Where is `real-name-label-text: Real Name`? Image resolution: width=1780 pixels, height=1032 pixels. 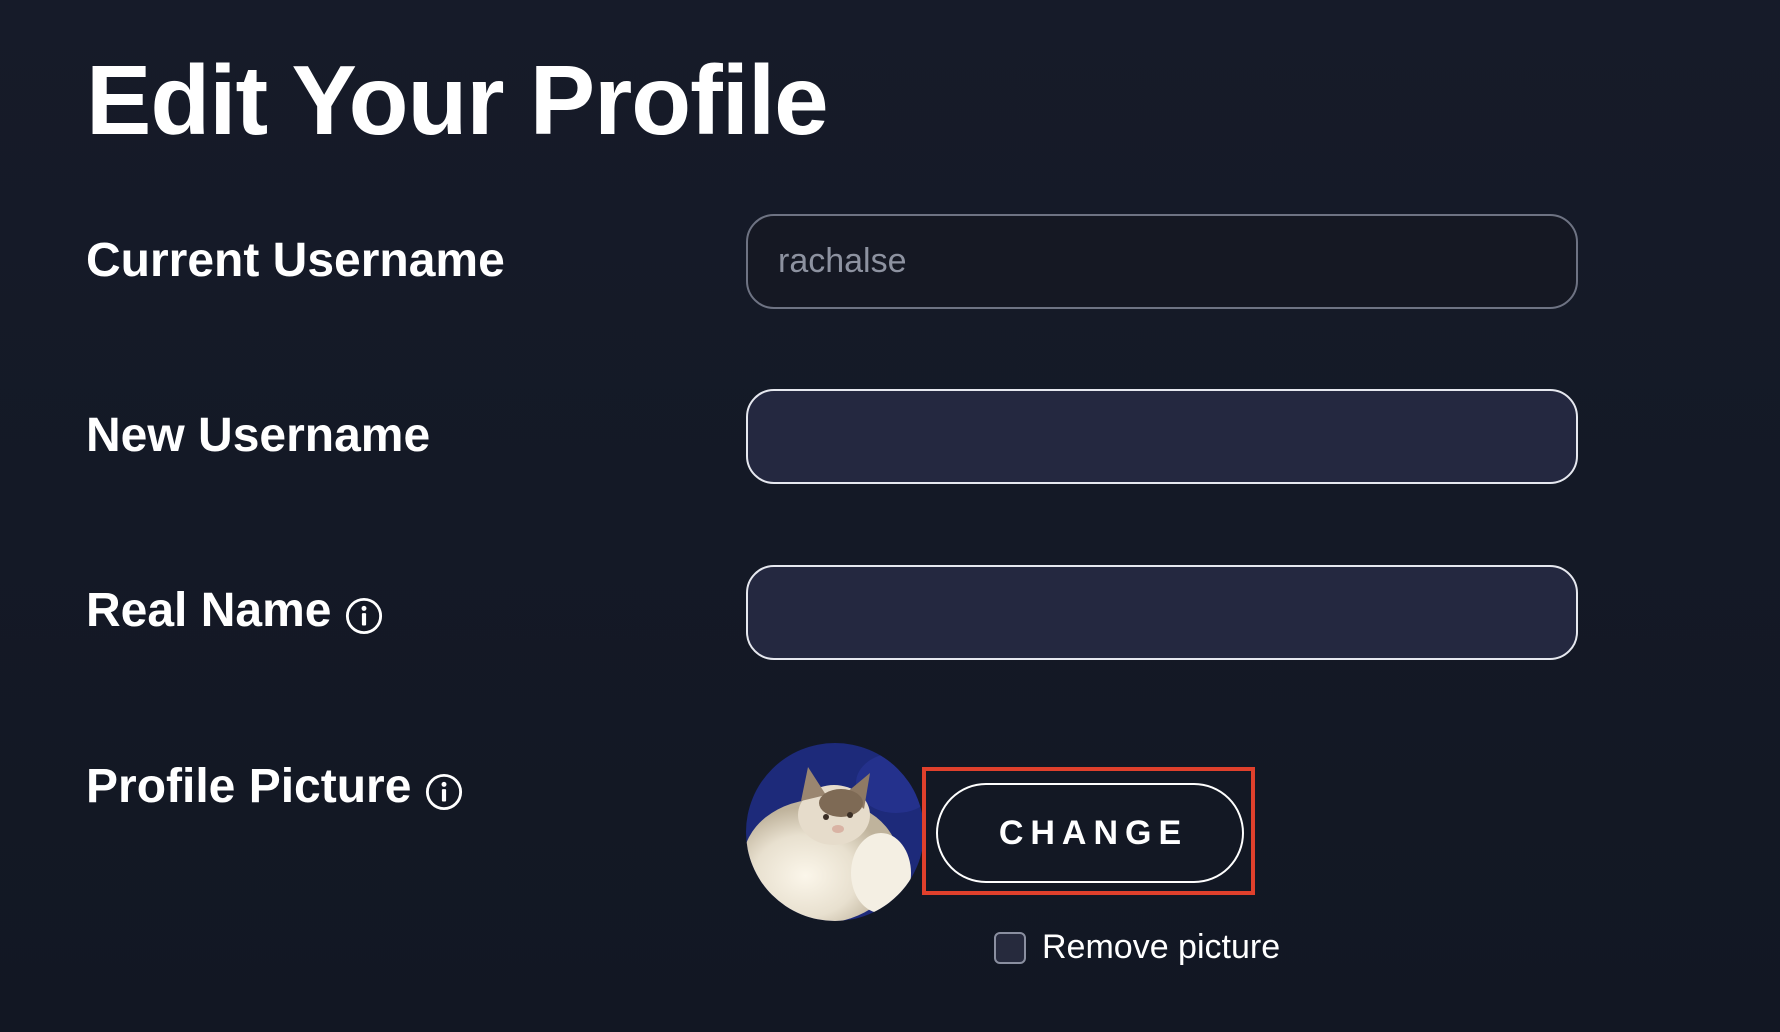 real-name-label-text: Real Name is located at coordinates (209, 610).